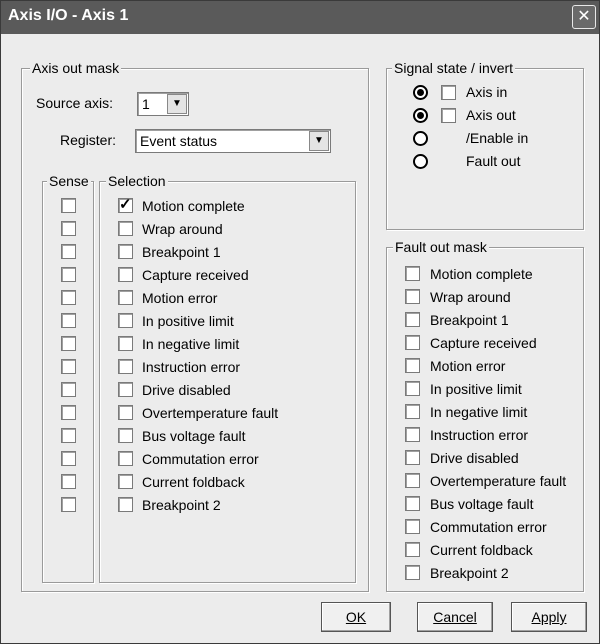  I want to click on selection-item: Capture received, so click(225, 275).